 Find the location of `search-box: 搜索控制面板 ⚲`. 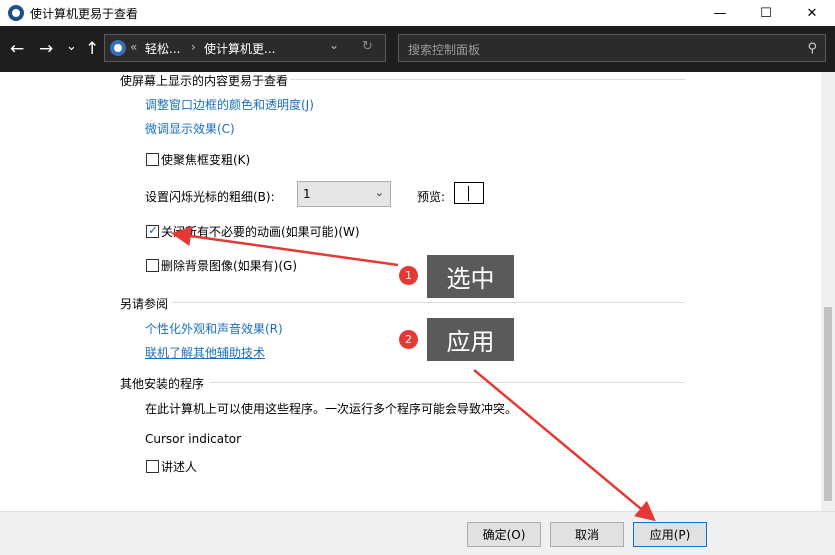

search-box: 搜索控制面板 ⚲ is located at coordinates (612, 48).